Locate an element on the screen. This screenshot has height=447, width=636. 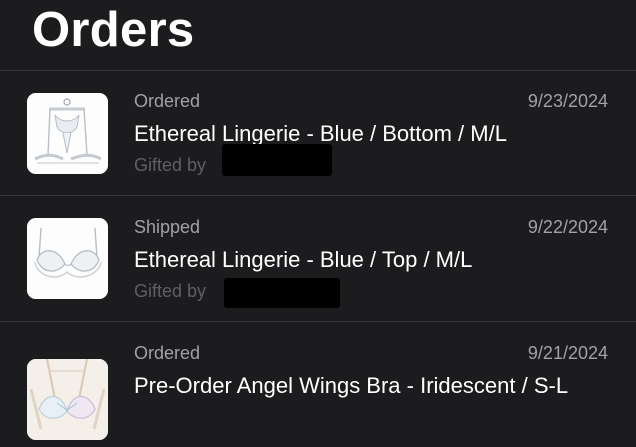
order-date: 9/21/2024 is located at coordinates (567, 353).